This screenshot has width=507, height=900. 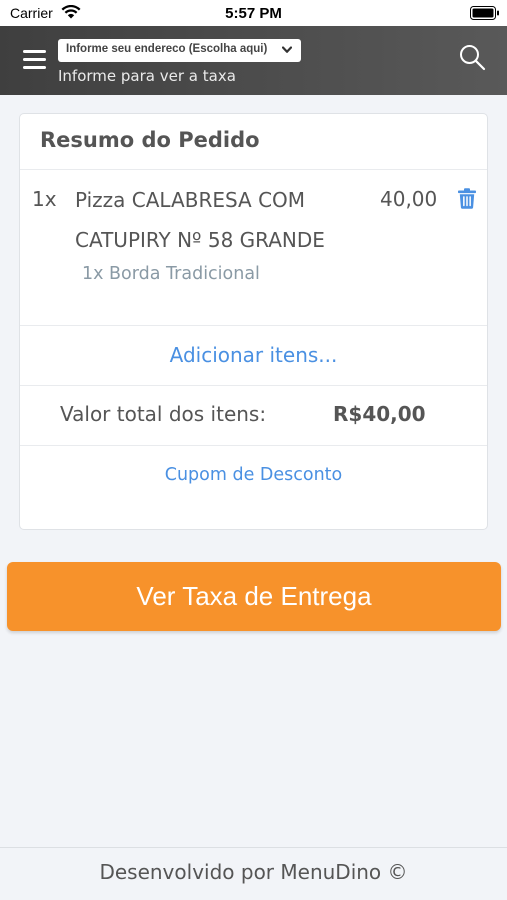 What do you see at coordinates (163, 414) in the screenshot?
I see `total-label: Valor total dos itens:` at bounding box center [163, 414].